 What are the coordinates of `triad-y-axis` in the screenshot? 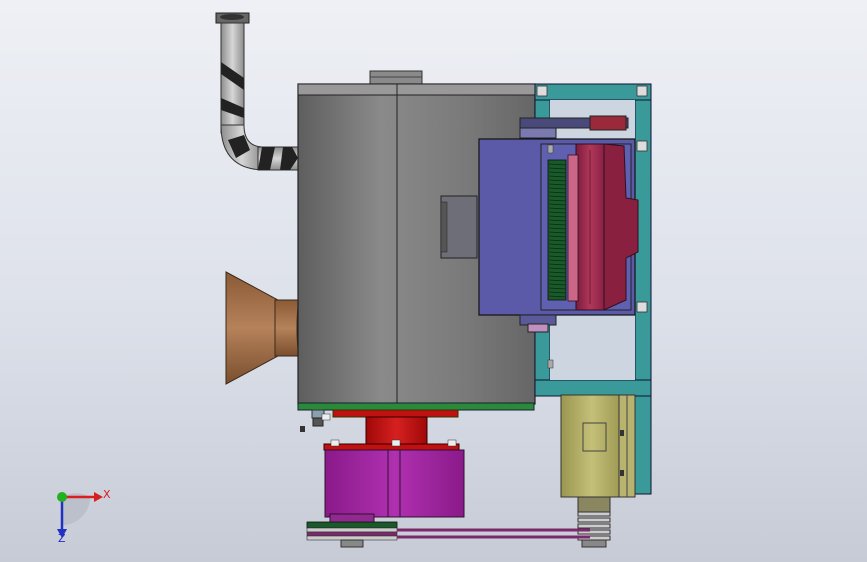 It's located at (62, 497).